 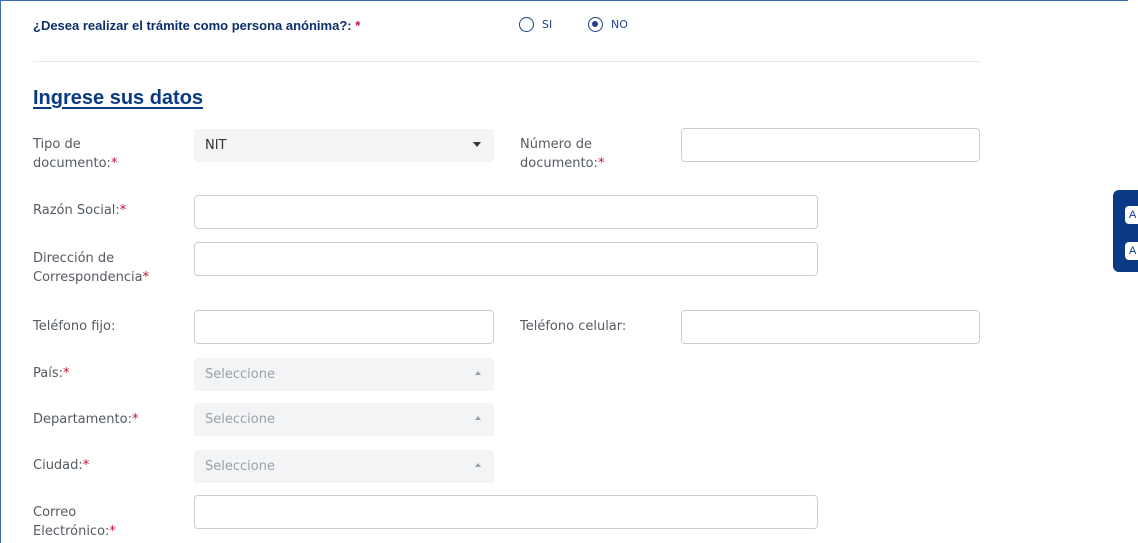 What do you see at coordinates (344, 419) in the screenshot?
I see `departamento-select: Seleccione` at bounding box center [344, 419].